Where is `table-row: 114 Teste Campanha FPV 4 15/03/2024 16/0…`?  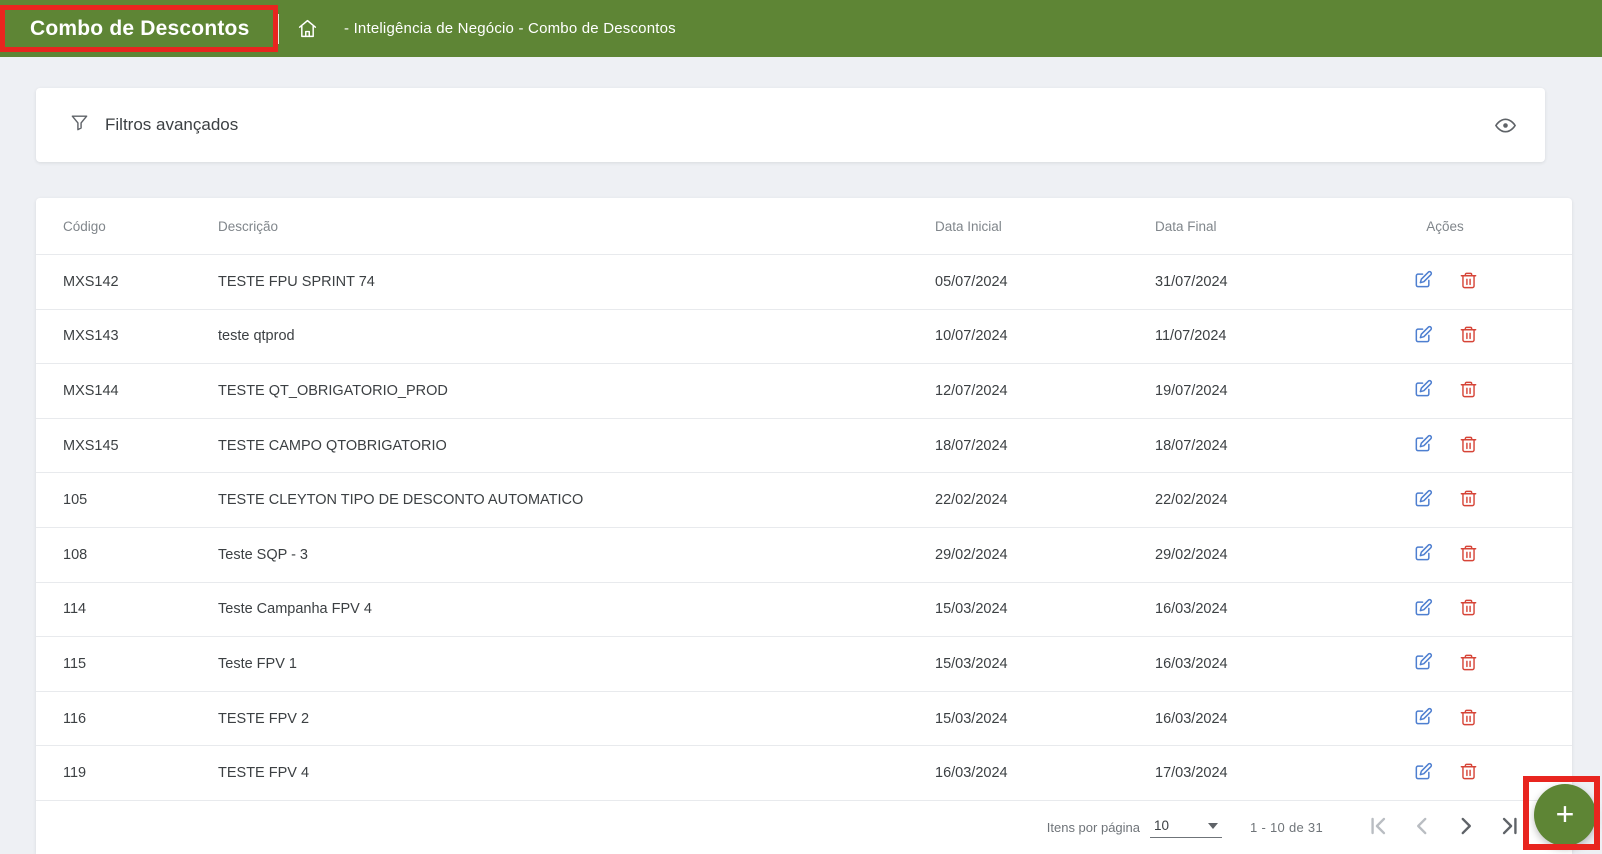 table-row: 114 Teste Campanha FPV 4 15/03/2024 16/0… is located at coordinates (804, 610).